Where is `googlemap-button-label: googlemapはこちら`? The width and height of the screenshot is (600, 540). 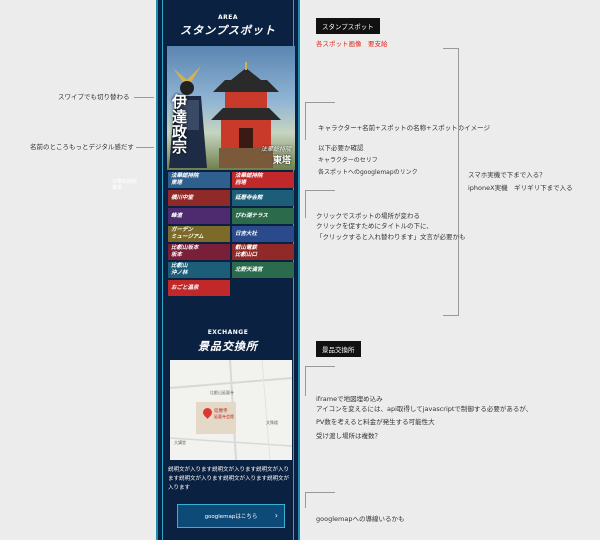 googlemap-button-label: googlemapはこちら is located at coordinates (231, 517).